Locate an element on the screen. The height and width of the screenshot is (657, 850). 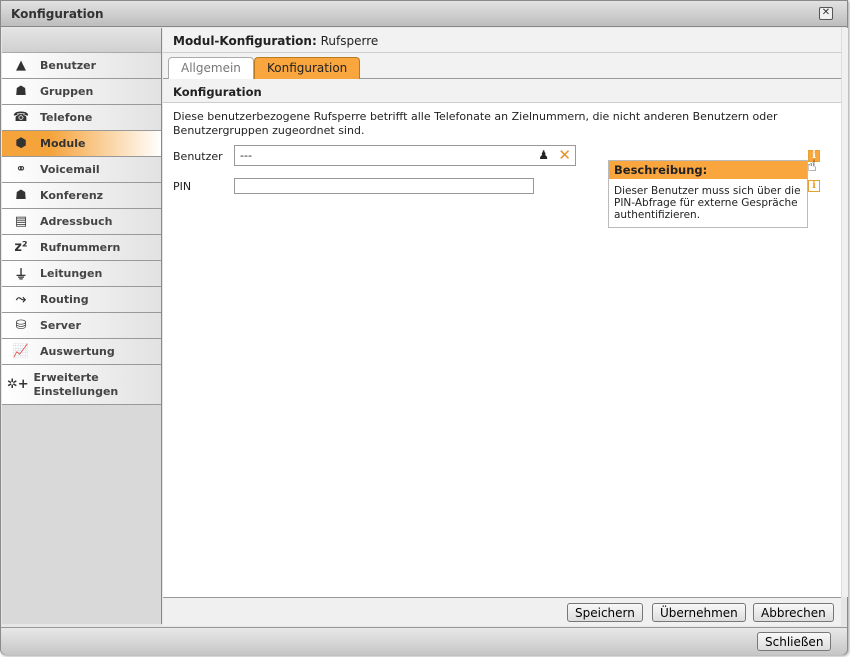
routing-icon: ⤳ is located at coordinates (21, 299).